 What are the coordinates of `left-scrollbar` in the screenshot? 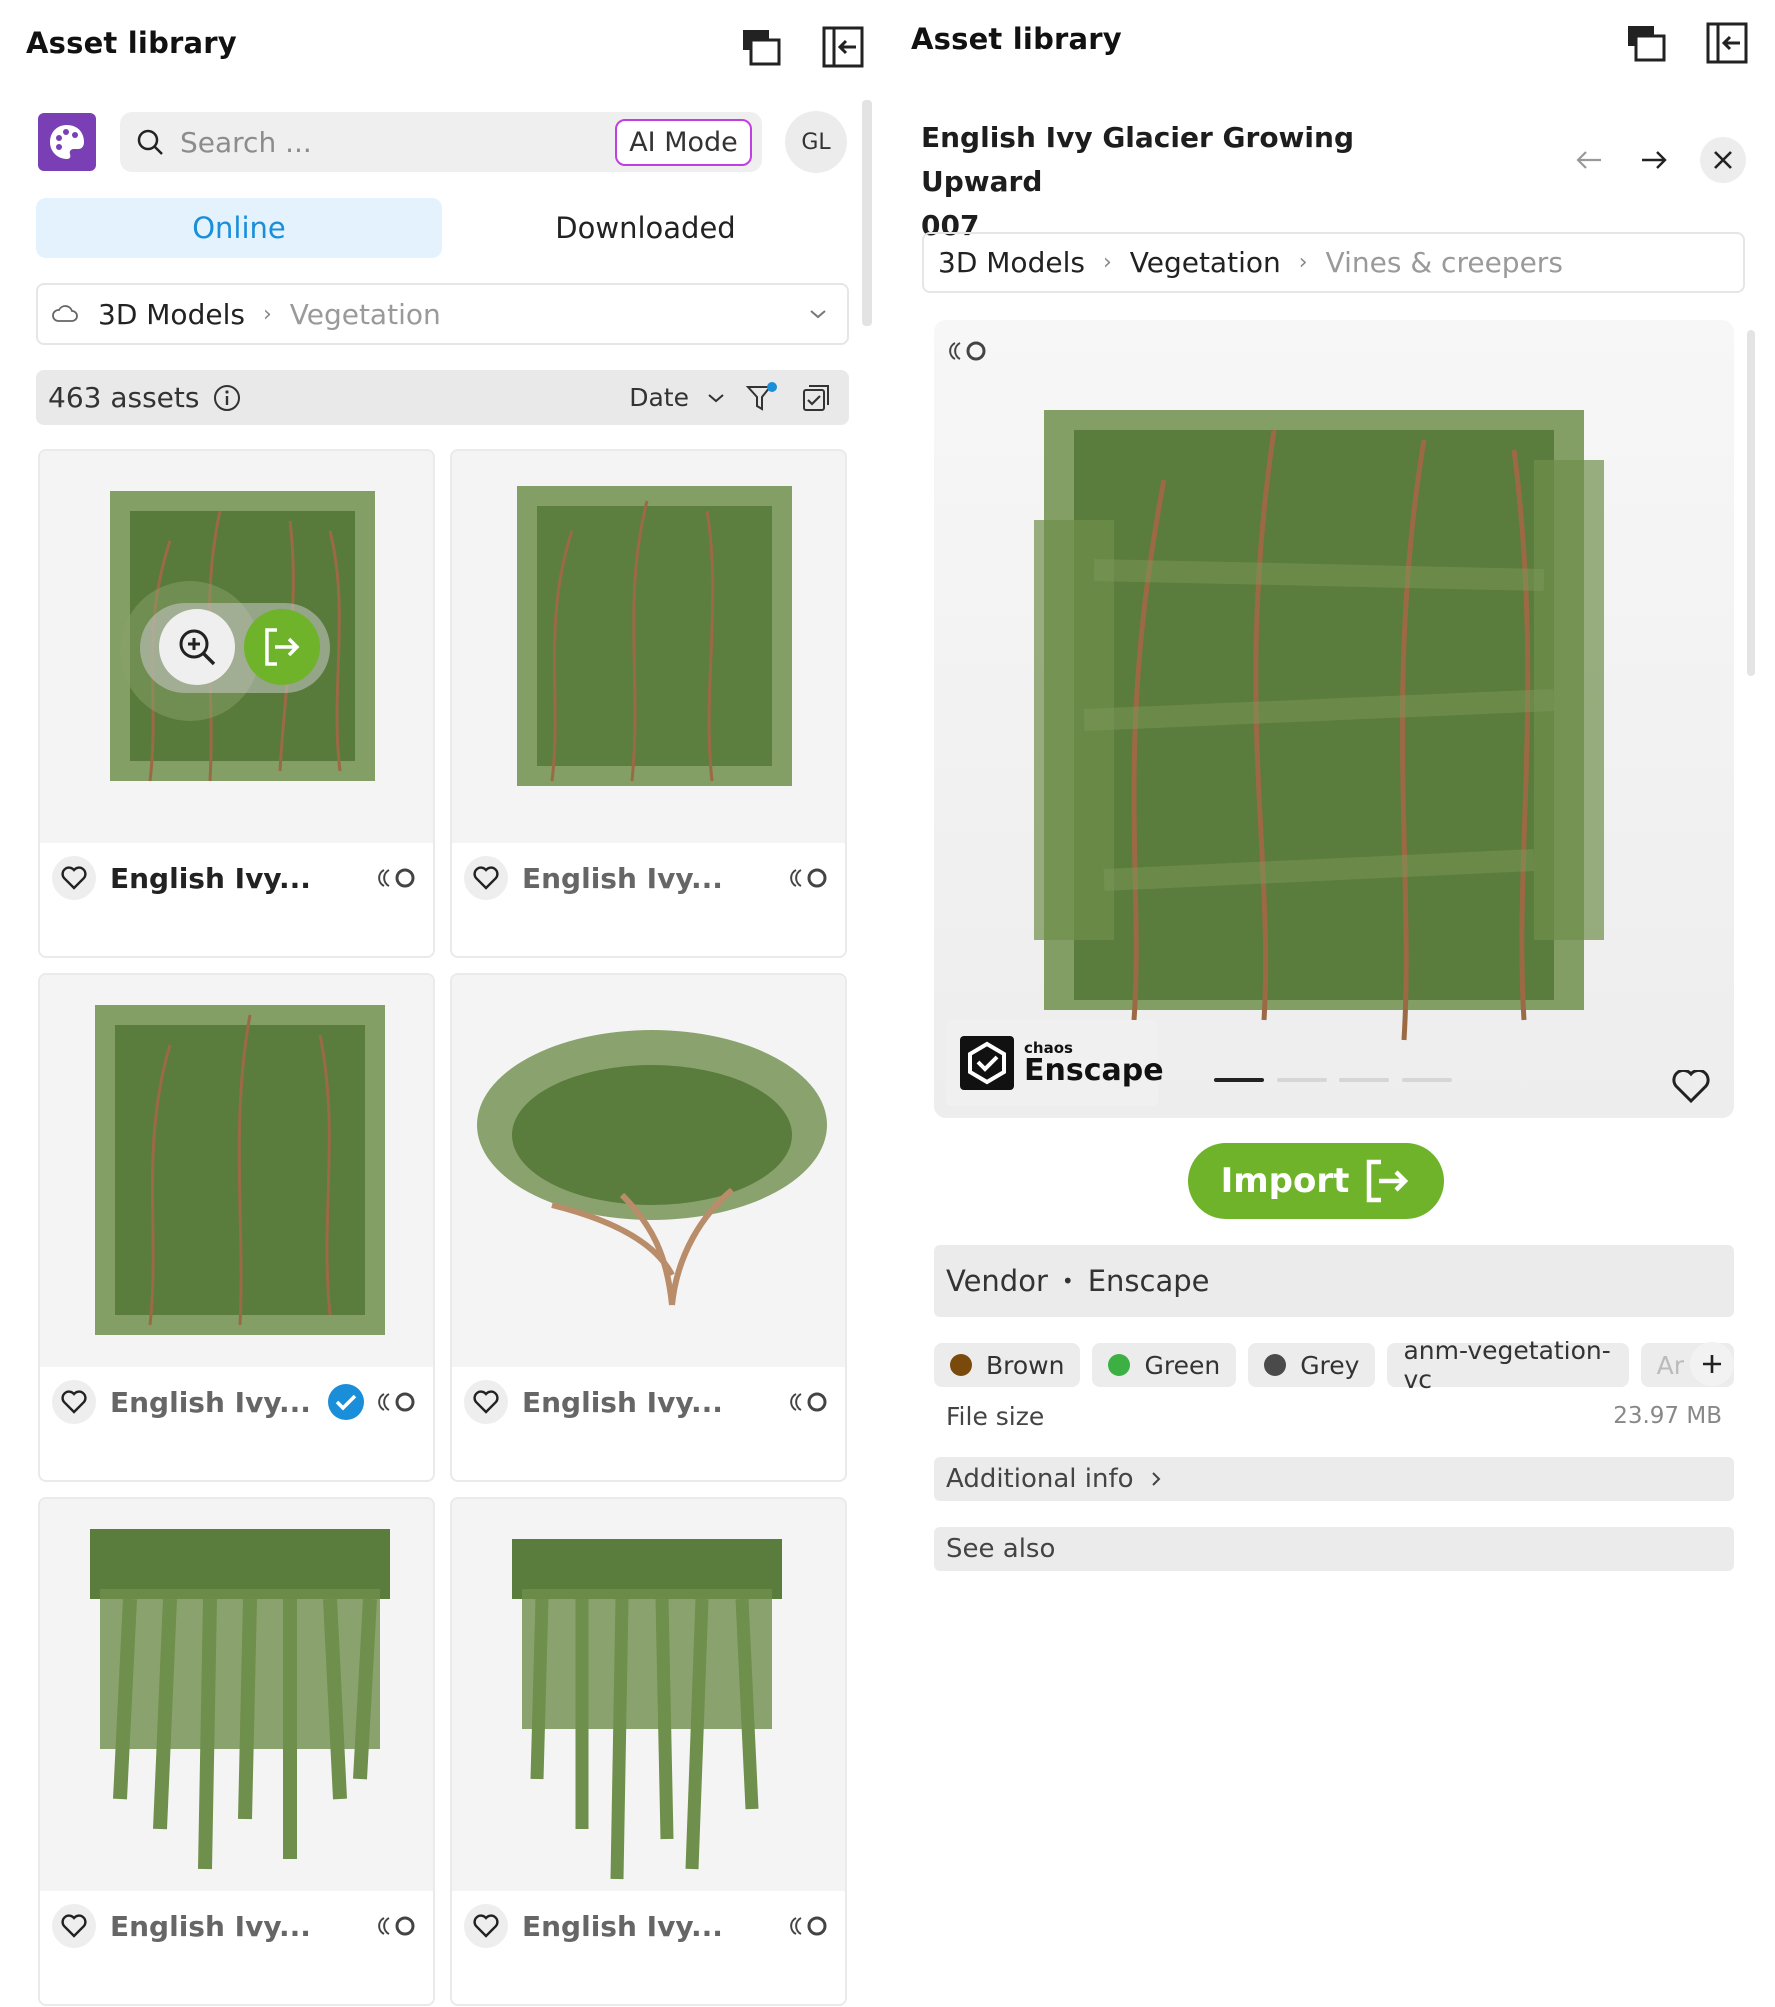 It's located at (867, 213).